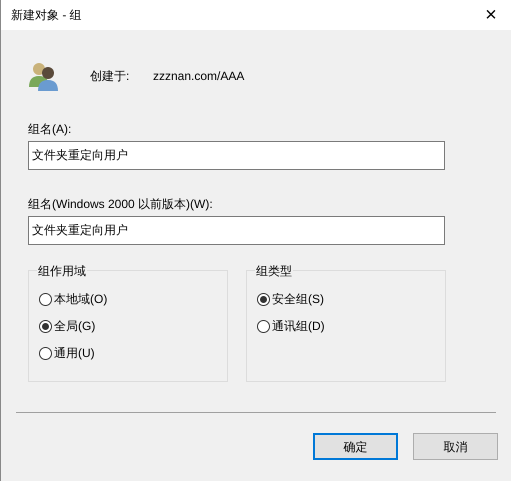  Describe the element at coordinates (50, 129) in the screenshot. I see `group-name-label: 组名(A):` at that location.